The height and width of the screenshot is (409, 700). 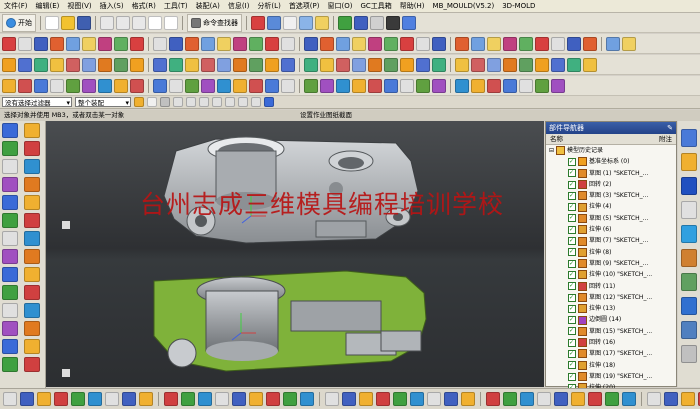 I want to click on constraint-navigator-icon, so click(x=689, y=162).